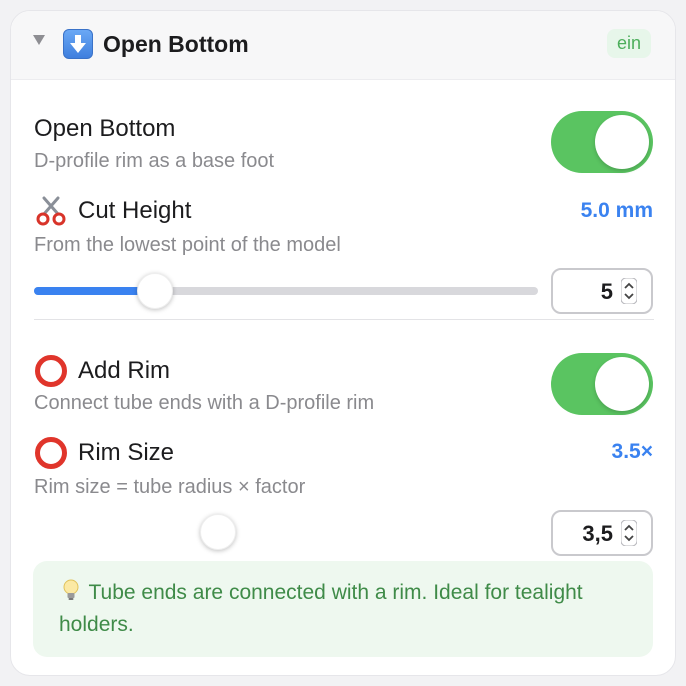 This screenshot has height=686, width=686. Describe the element at coordinates (126, 452) in the screenshot. I see `rim-size-label: Rim Size` at that location.